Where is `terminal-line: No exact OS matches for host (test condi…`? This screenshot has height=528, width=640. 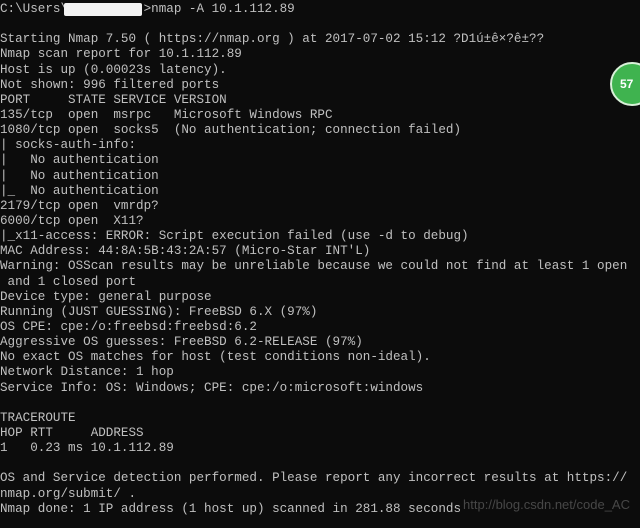
terminal-line: No exact OS matches for host (test condi… is located at coordinates (215, 357).